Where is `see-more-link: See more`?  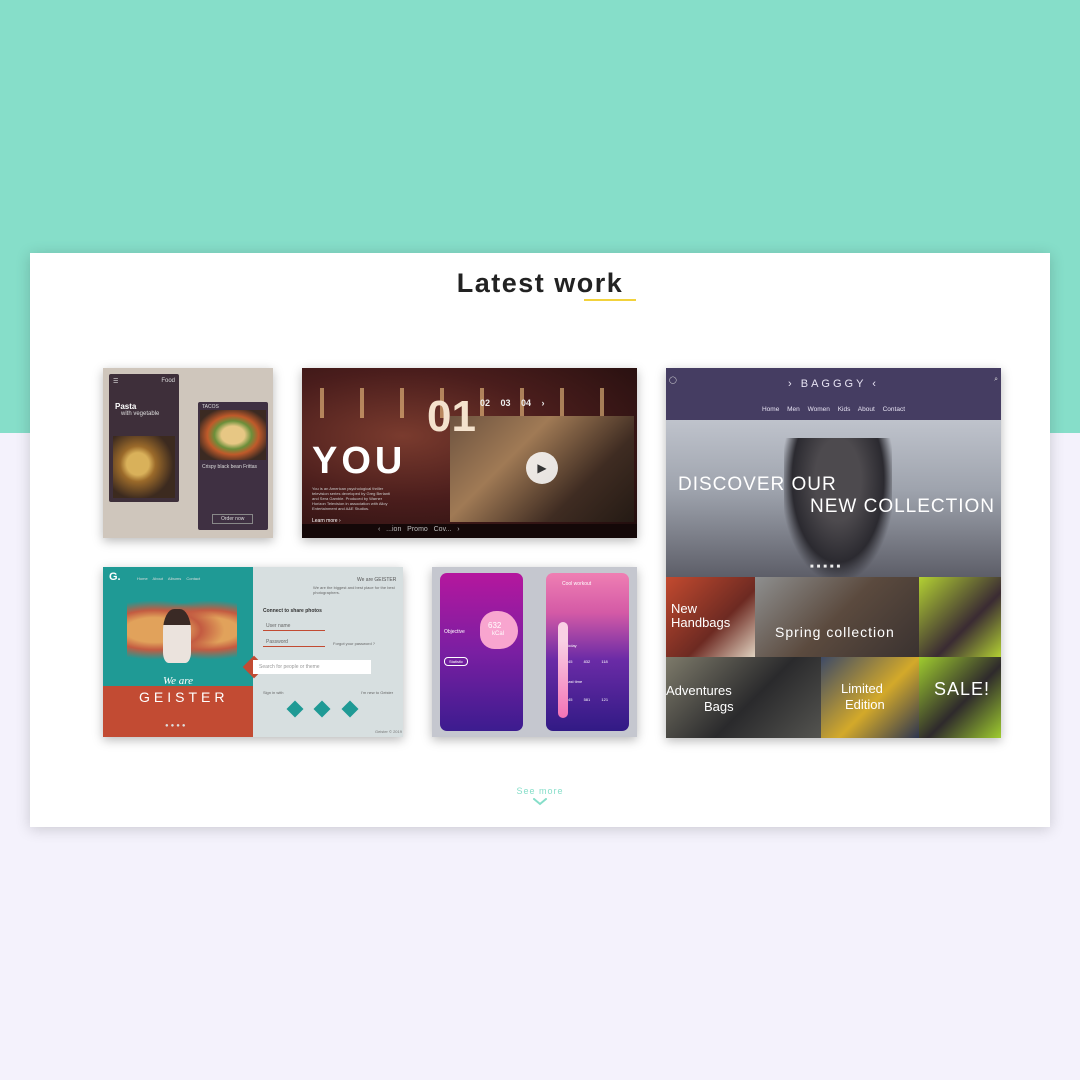 see-more-link: See more is located at coordinates (540, 791).